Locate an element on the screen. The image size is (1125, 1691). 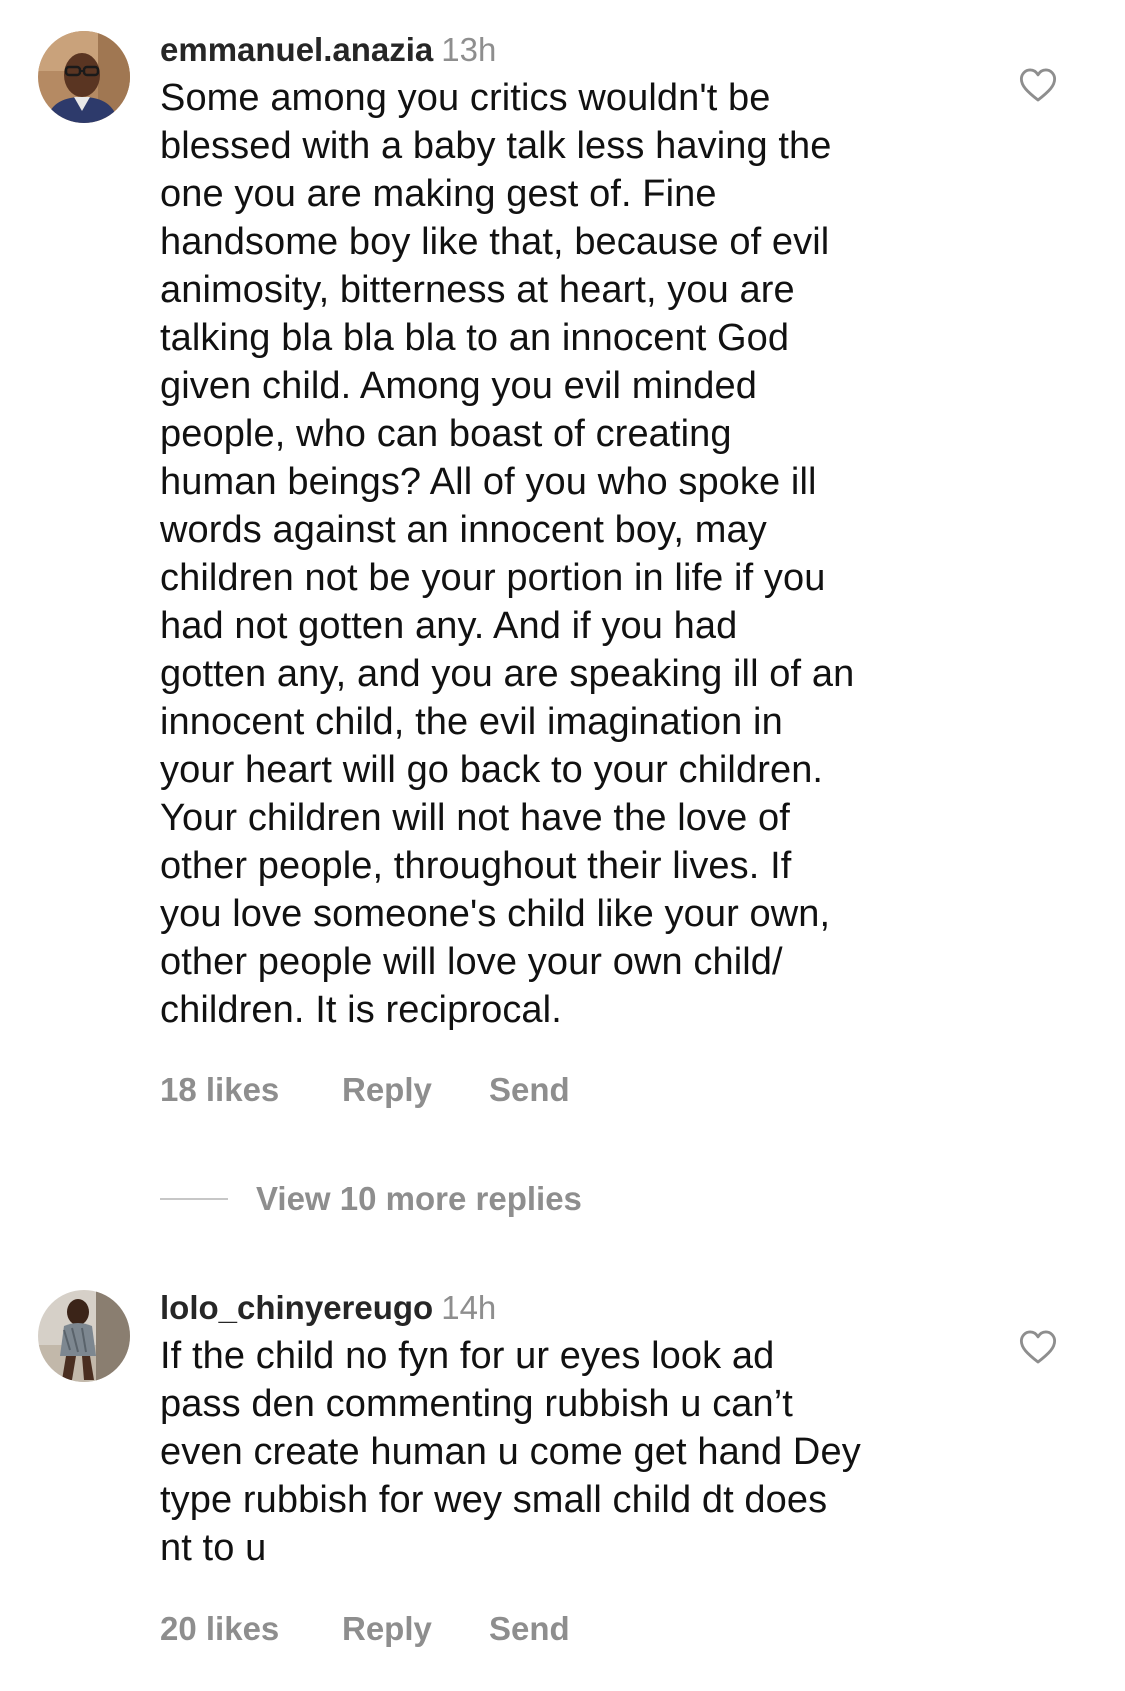
username-link: lolo_chinyereugo is located at coordinates (296, 1307).